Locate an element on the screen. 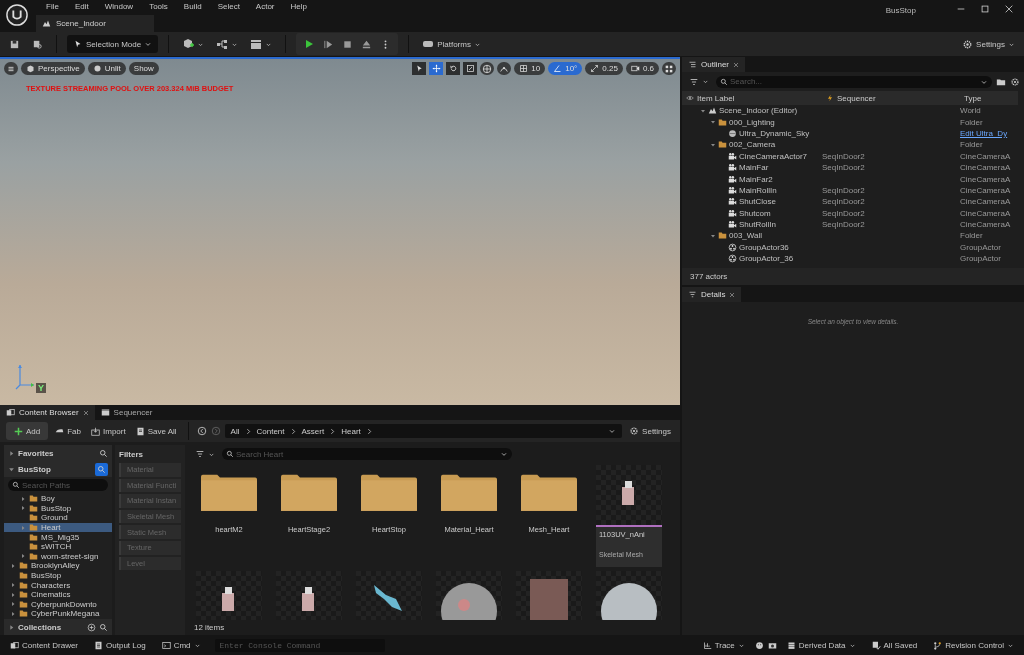 The image size is (1024, 655). item-label: Shutcom is located at coordinates (755, 213).